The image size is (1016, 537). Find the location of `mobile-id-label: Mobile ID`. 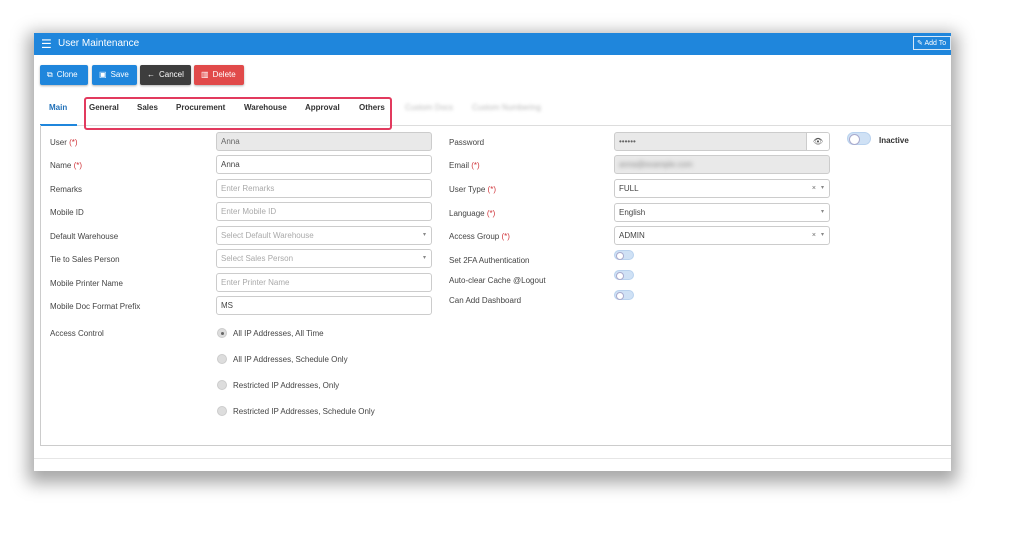

mobile-id-label: Mobile ID is located at coordinates (67, 212).